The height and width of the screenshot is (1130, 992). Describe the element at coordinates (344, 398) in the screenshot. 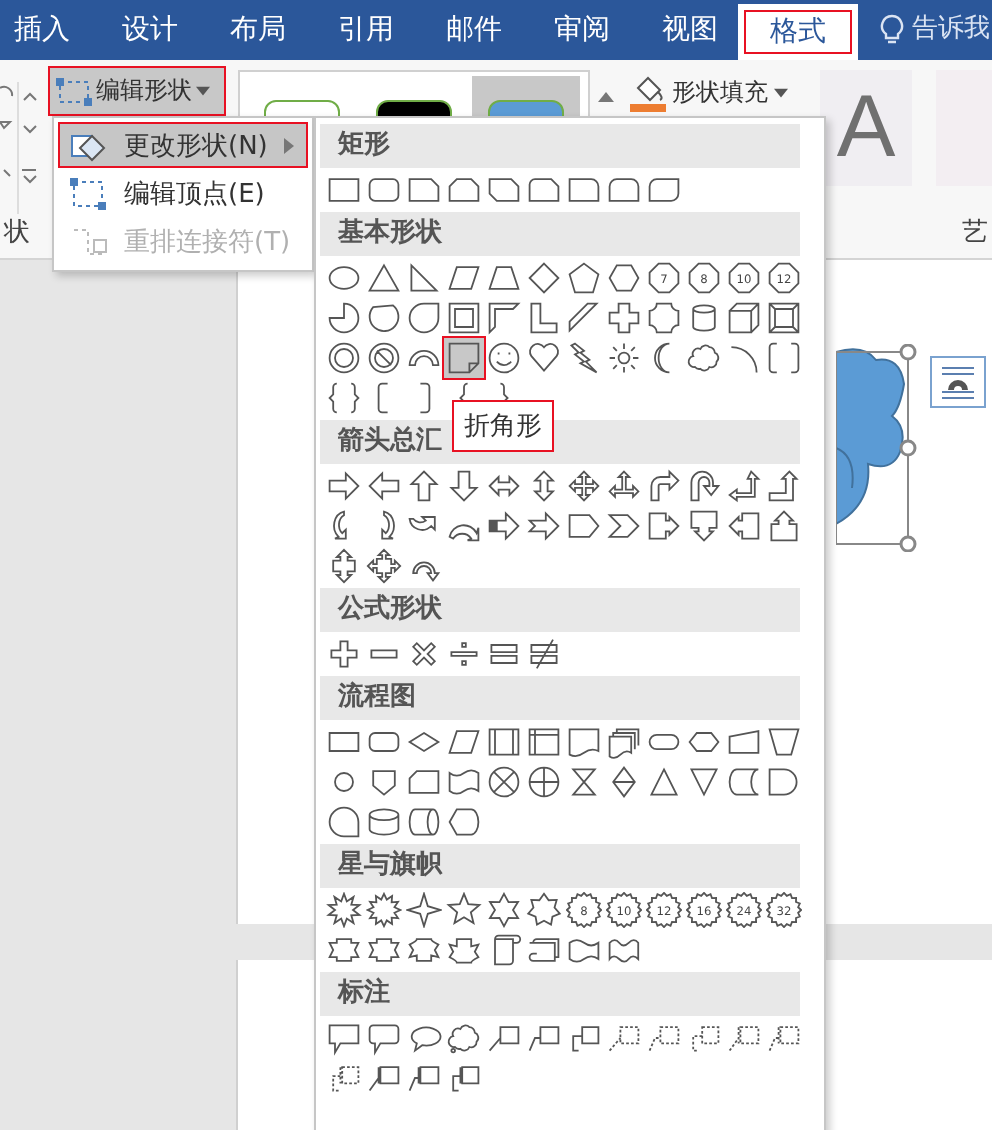

I see `brace-pair-shape` at that location.